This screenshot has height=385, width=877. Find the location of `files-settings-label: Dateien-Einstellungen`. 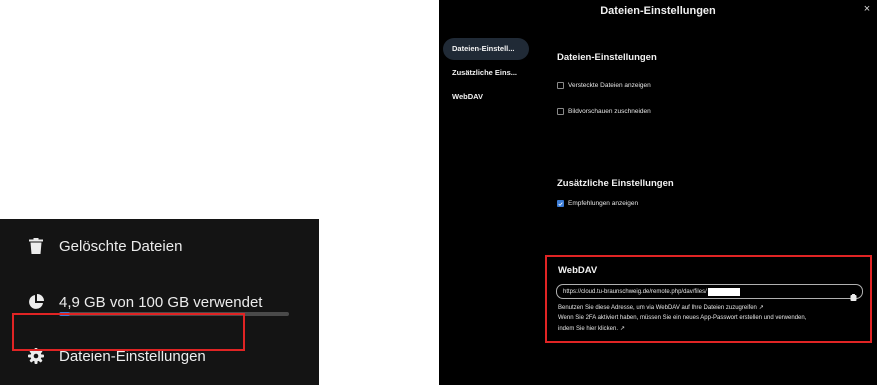

files-settings-label: Dateien-Einstellungen is located at coordinates (132, 356).